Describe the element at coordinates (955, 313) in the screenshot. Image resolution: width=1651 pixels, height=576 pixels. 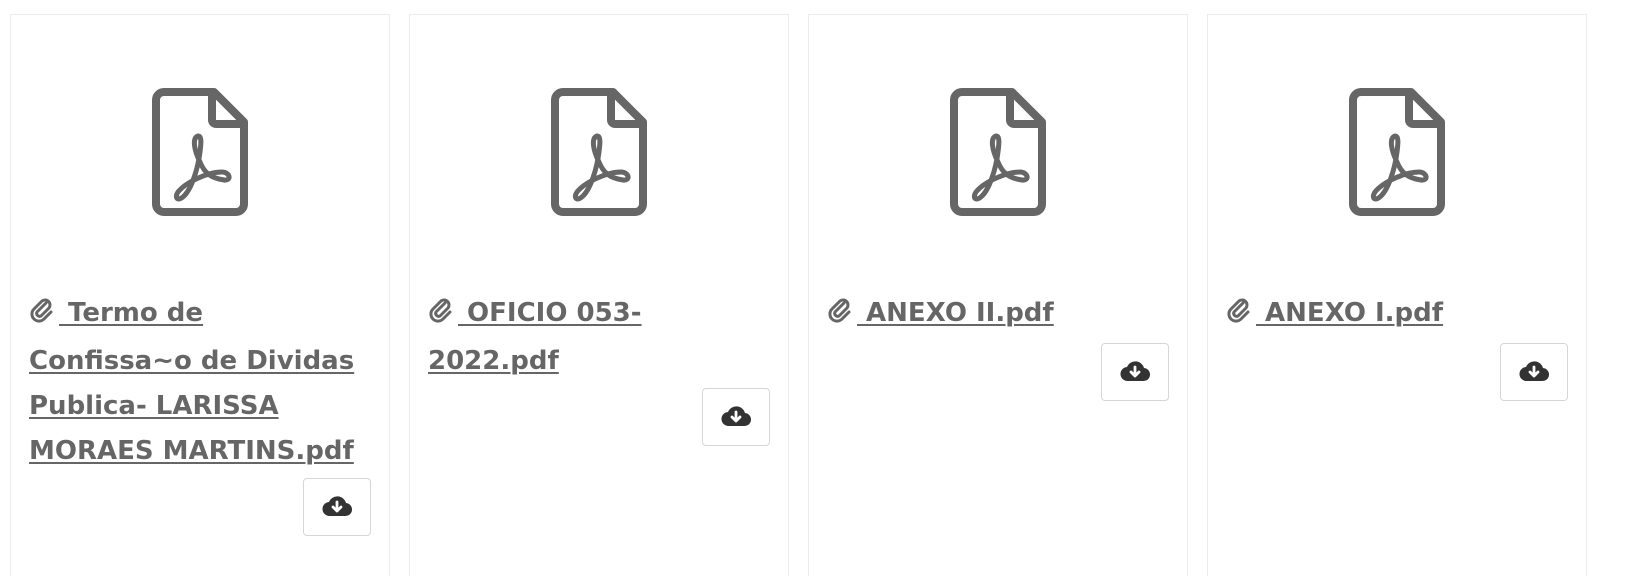
I see `attachment-file-name: ANEXO II.pdf` at that location.